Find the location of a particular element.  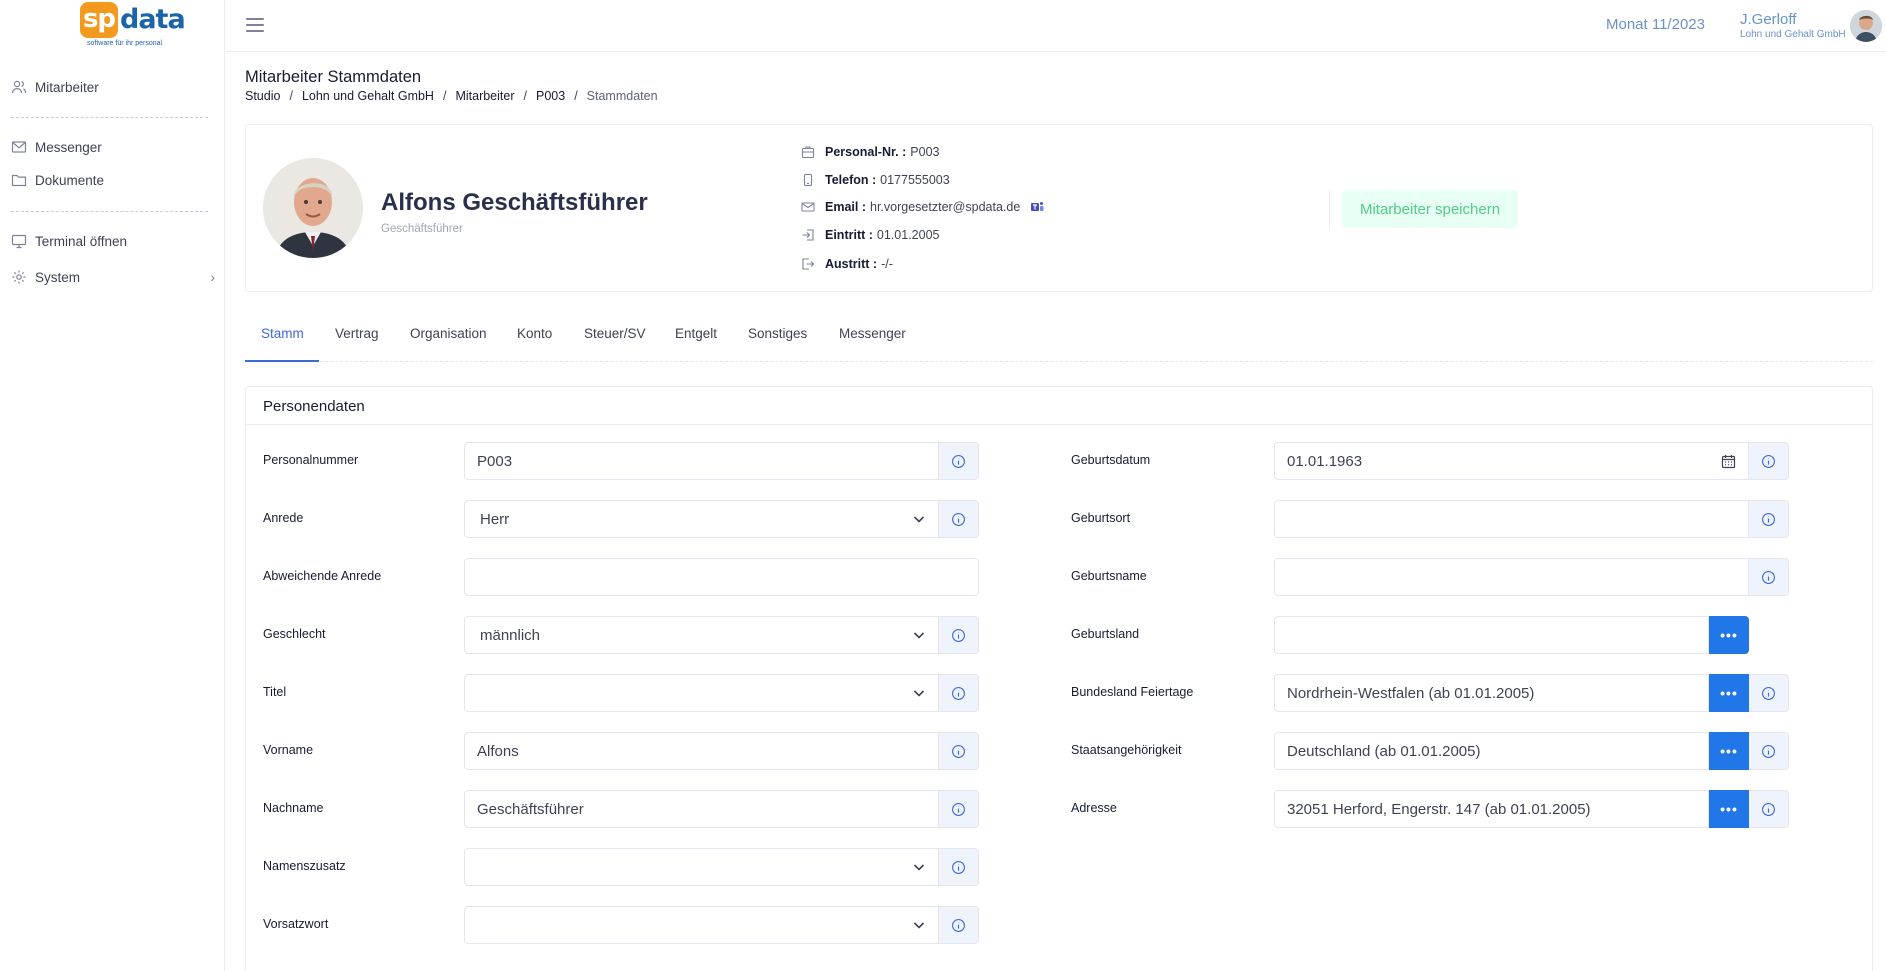

nachname-input: Geschäftsführer is located at coordinates (701, 809).